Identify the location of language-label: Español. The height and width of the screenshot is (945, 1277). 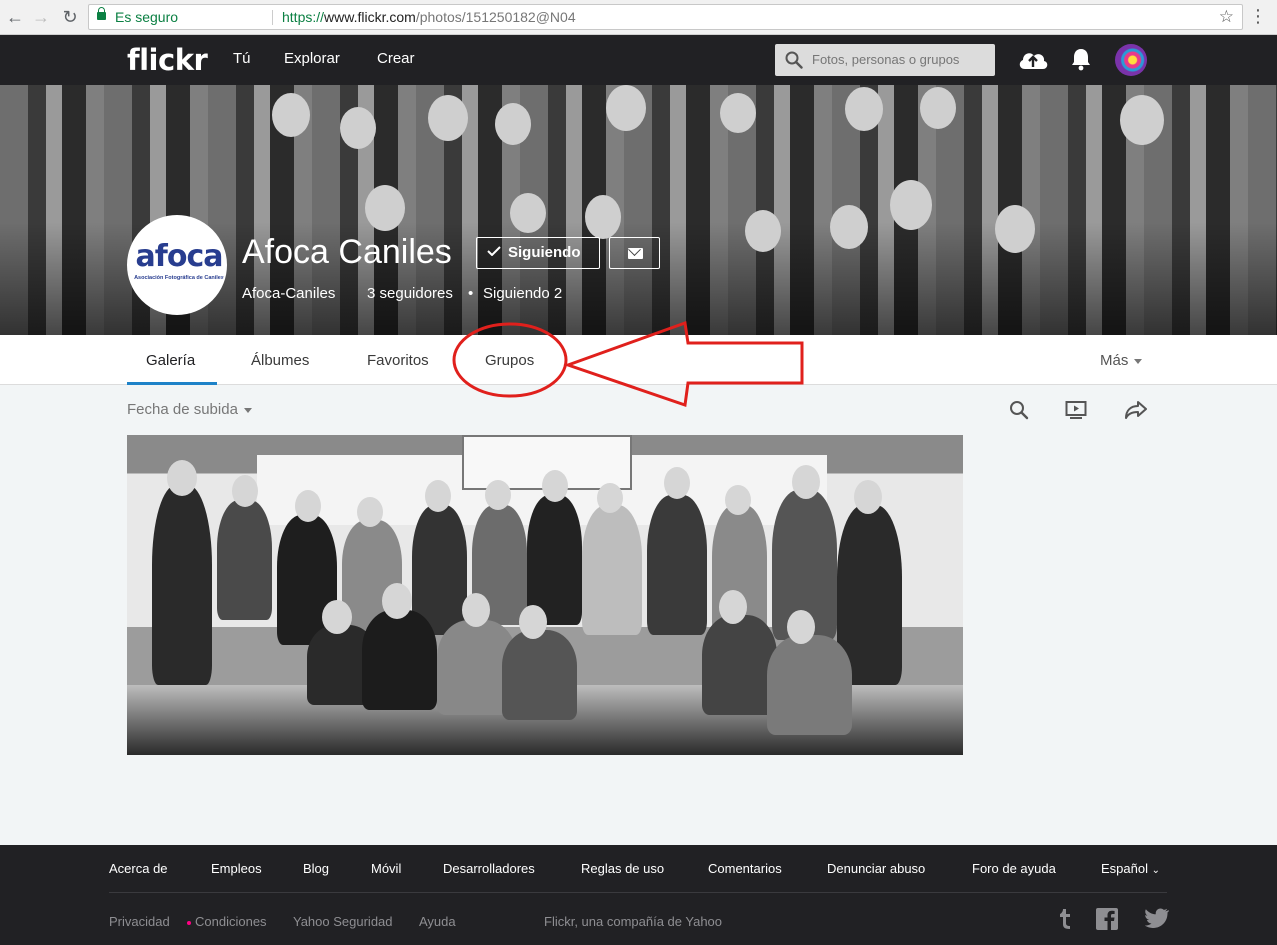
(1124, 868).